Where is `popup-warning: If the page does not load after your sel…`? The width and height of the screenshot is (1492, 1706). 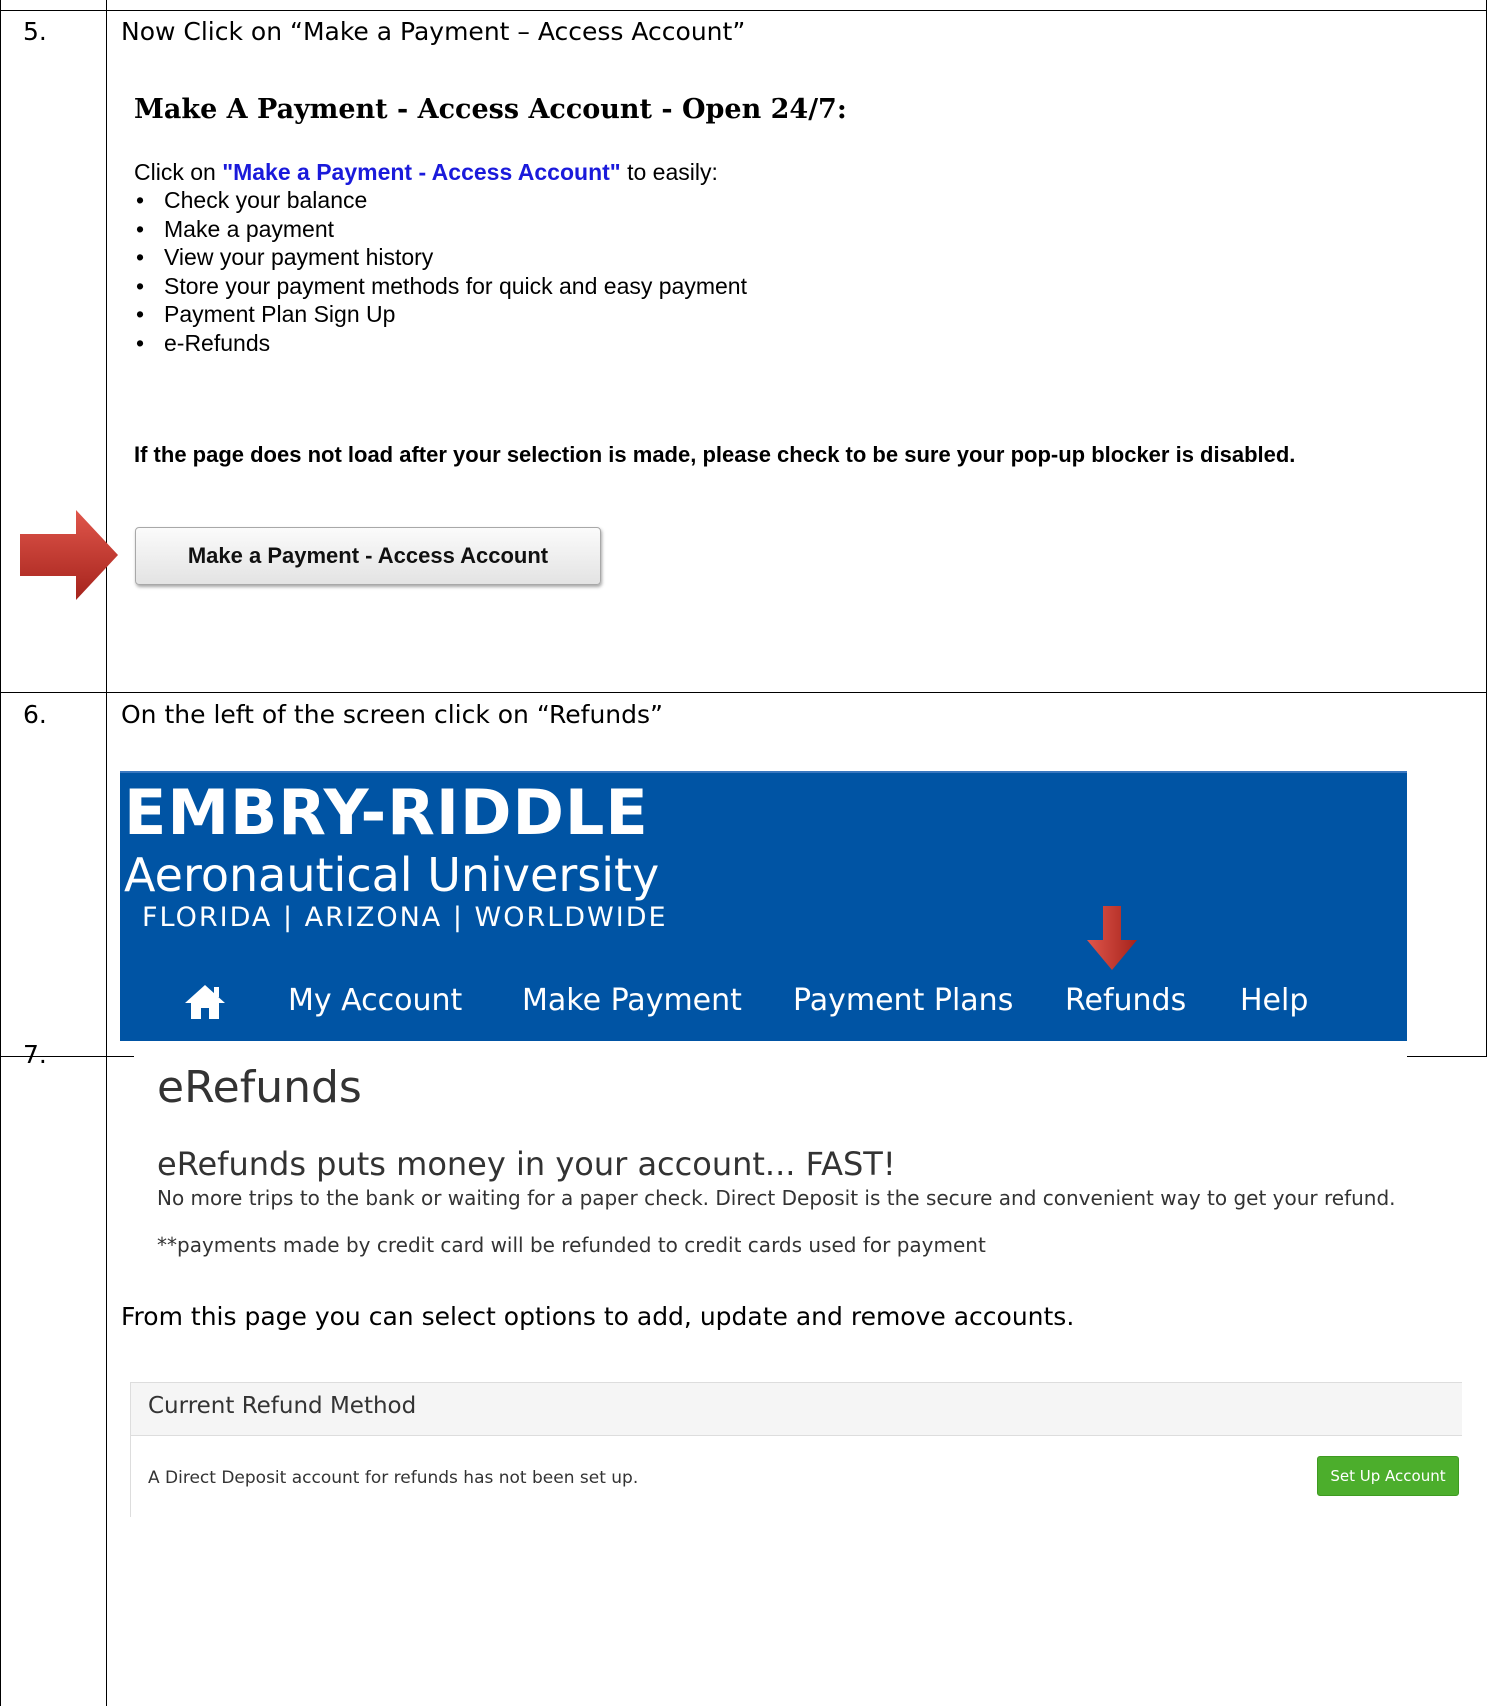 popup-warning: If the page does not load after your sel… is located at coordinates (715, 454).